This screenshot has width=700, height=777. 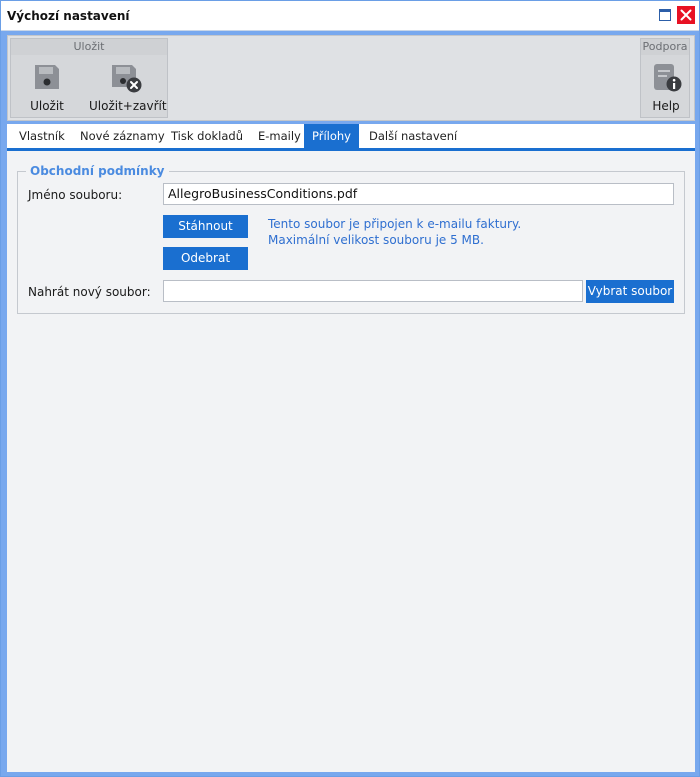 I want to click on tab-document-print: Tisk dokladů, so click(x=207, y=136).